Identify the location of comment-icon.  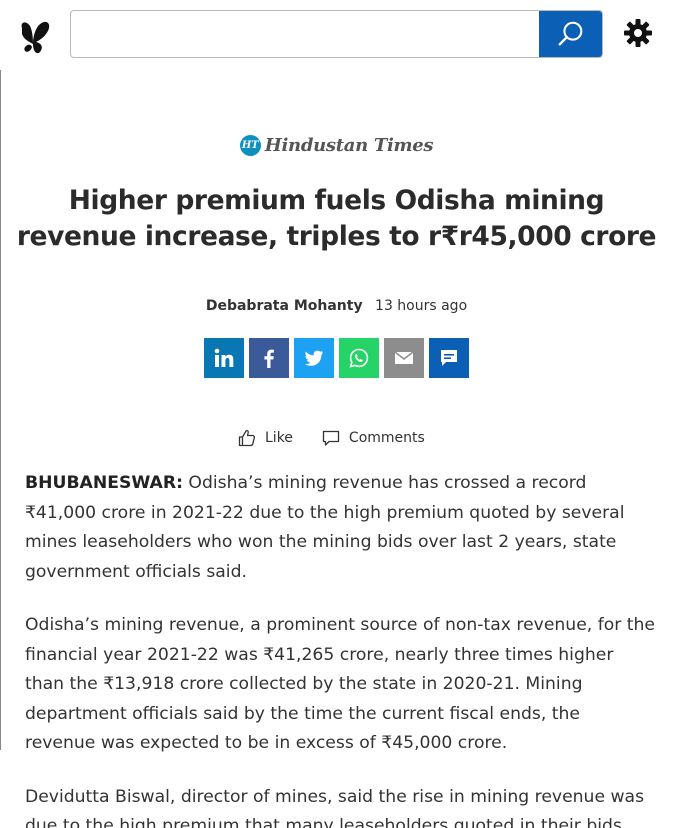
(331, 438).